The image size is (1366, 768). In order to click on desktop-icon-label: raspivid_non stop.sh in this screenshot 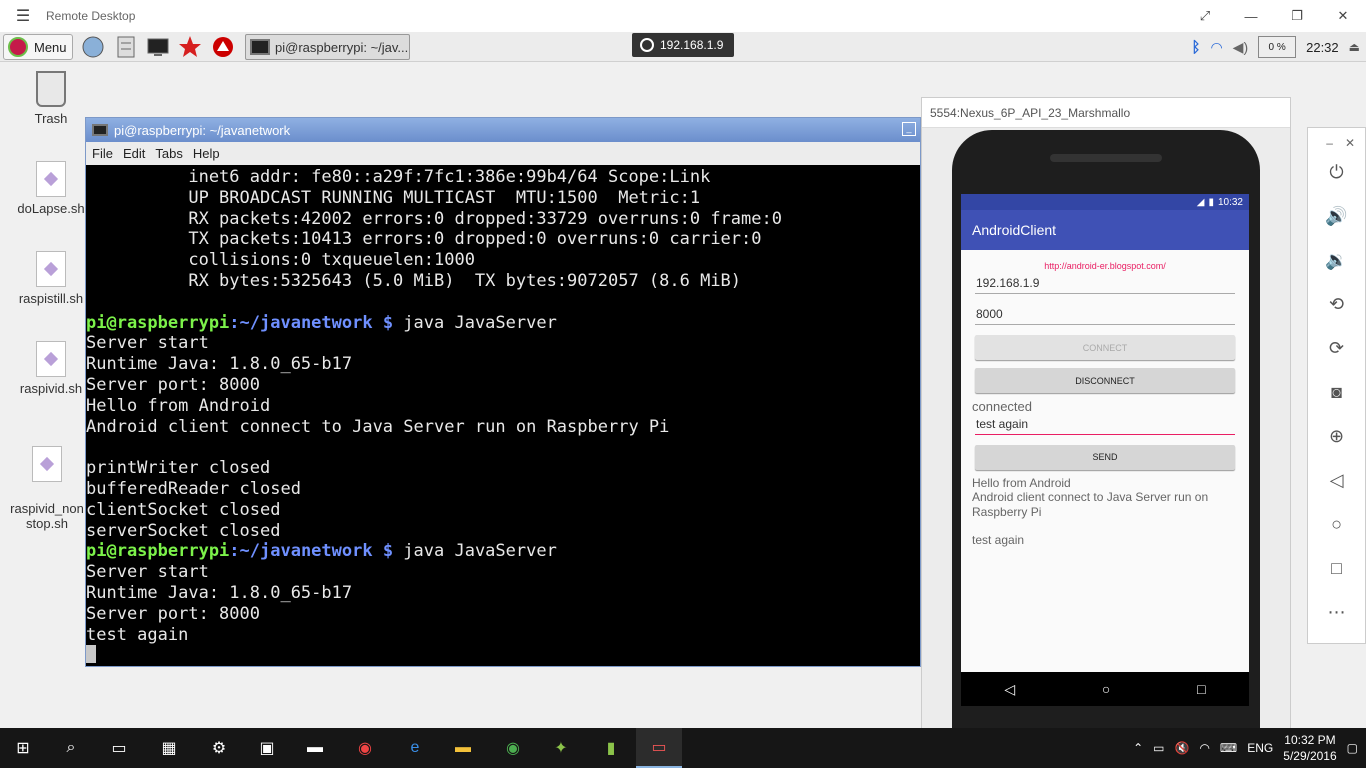, I will do `click(47, 516)`.